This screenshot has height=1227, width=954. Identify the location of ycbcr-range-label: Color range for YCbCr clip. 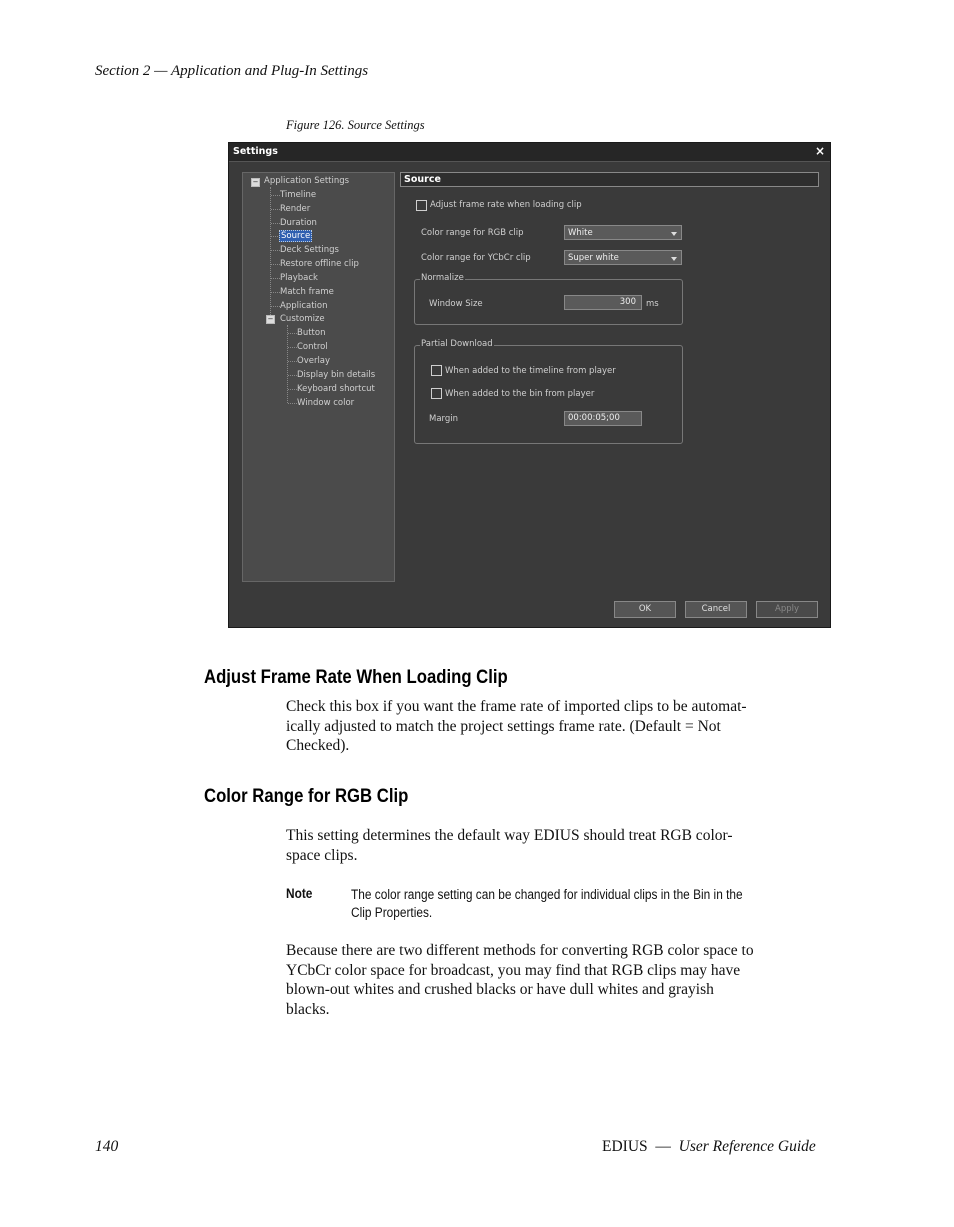
(476, 258).